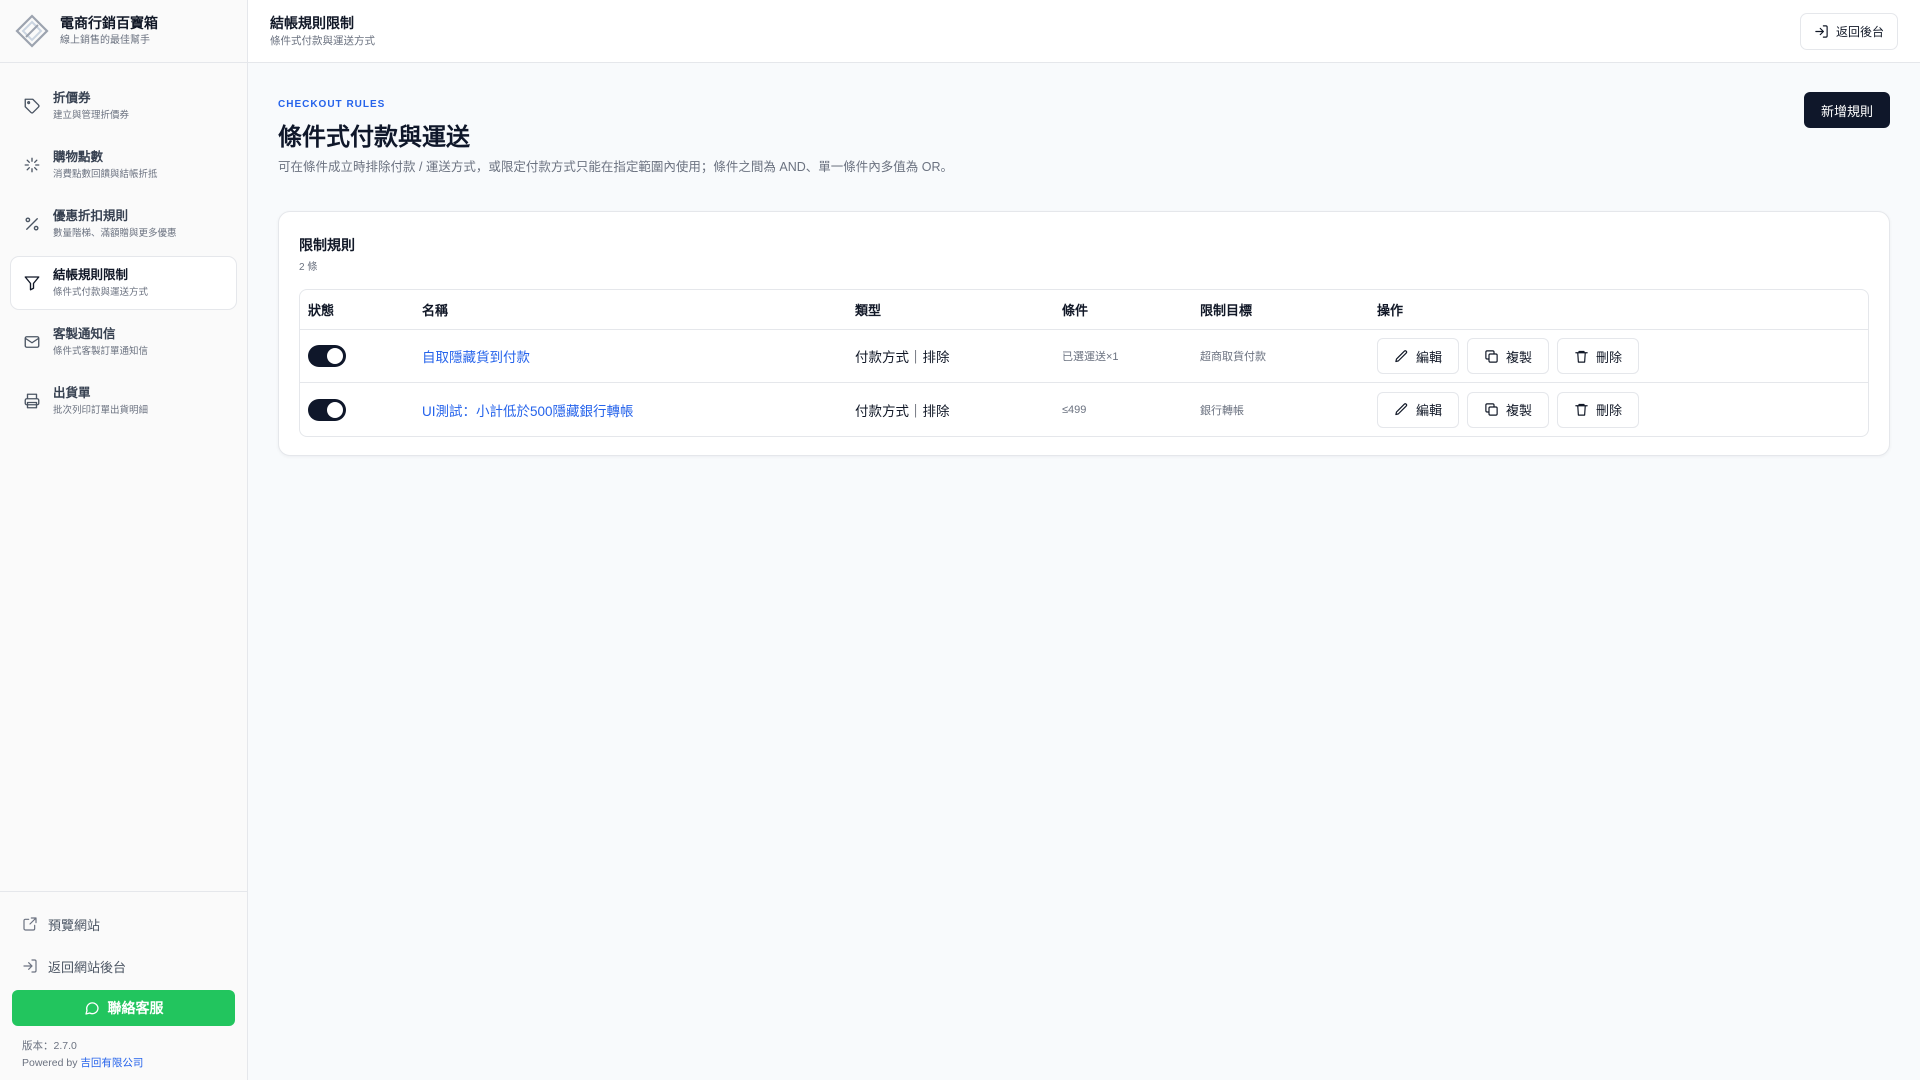 The image size is (1920, 1080). Describe the element at coordinates (32, 401) in the screenshot. I see `printer-icon` at that location.